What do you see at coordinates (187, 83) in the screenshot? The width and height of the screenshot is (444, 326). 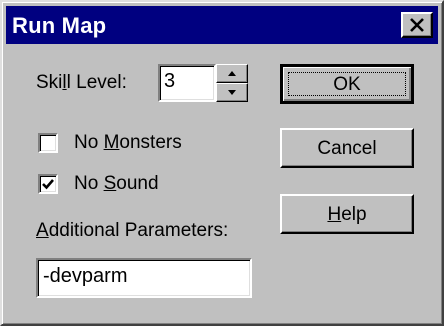 I see `skill-level-input: 3` at bounding box center [187, 83].